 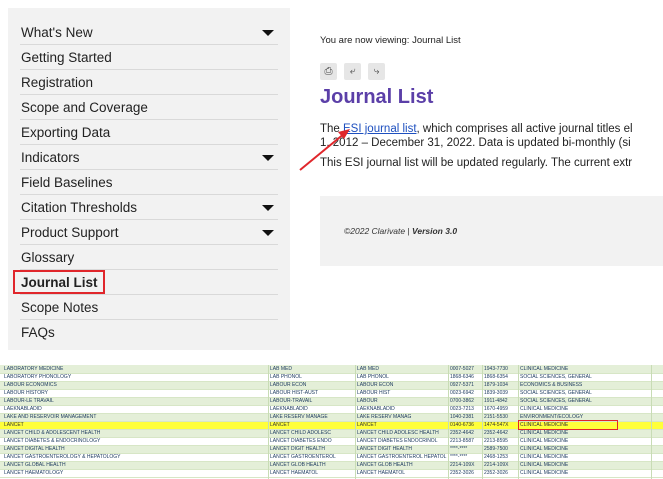 I want to click on sidebar-item-citation-thresholds: Citation Thresholds, so click(x=149, y=207).